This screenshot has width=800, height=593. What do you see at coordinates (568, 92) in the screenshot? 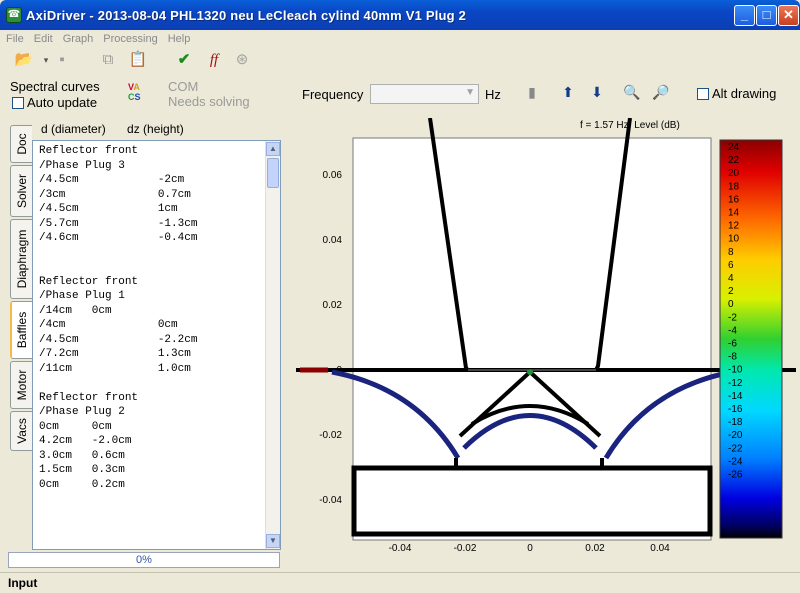
I see `arrow-up-icon: ⬆` at bounding box center [568, 92].